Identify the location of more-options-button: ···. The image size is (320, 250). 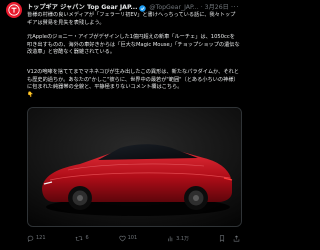
(235, 7).